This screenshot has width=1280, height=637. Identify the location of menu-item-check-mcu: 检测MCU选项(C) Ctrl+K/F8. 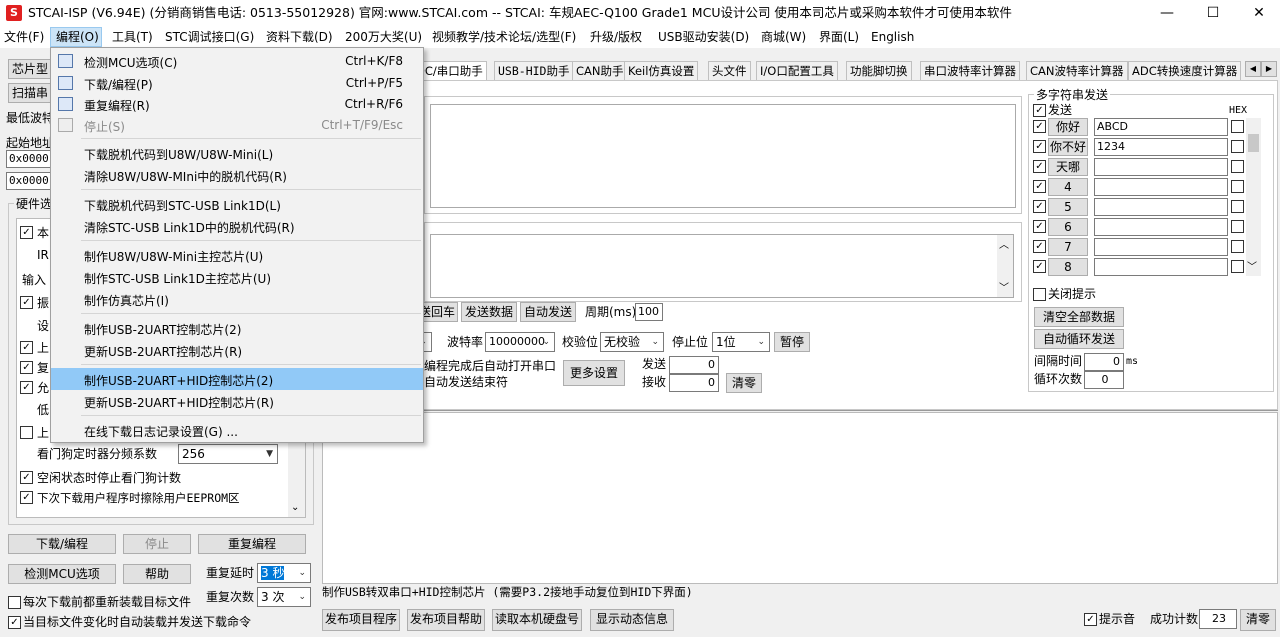
(237, 61).